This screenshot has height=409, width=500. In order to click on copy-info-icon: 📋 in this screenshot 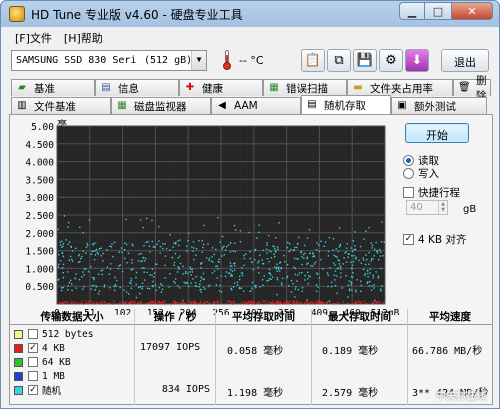, I will do `click(313, 60)`.